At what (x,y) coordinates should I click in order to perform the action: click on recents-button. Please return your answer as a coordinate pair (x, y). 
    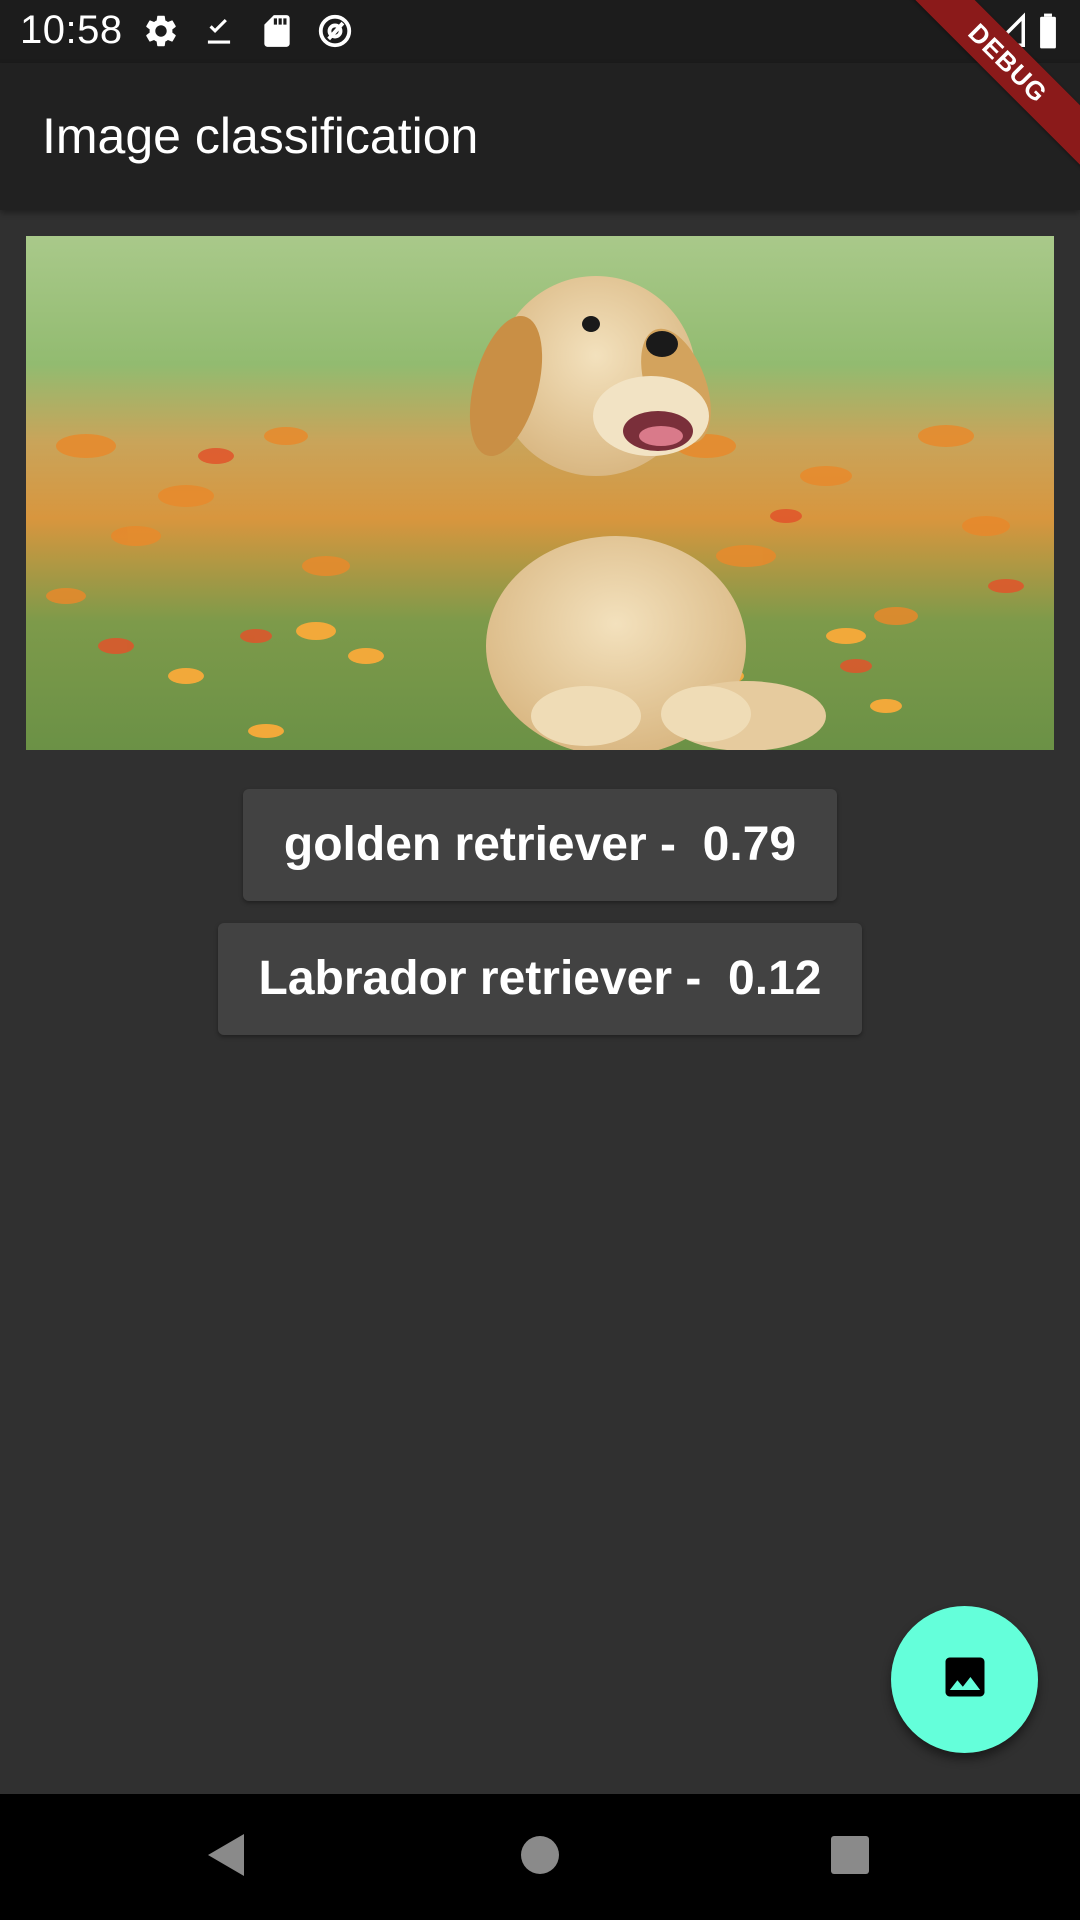
    Looking at the image, I should click on (850, 1857).